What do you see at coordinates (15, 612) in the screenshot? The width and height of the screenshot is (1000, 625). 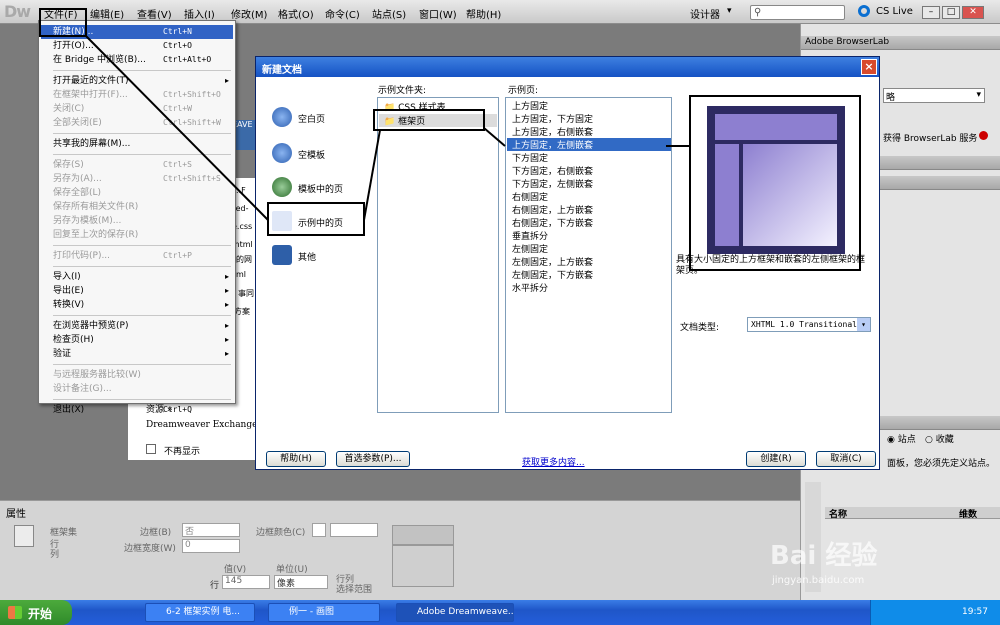 I see `windows-logo-icon` at bounding box center [15, 612].